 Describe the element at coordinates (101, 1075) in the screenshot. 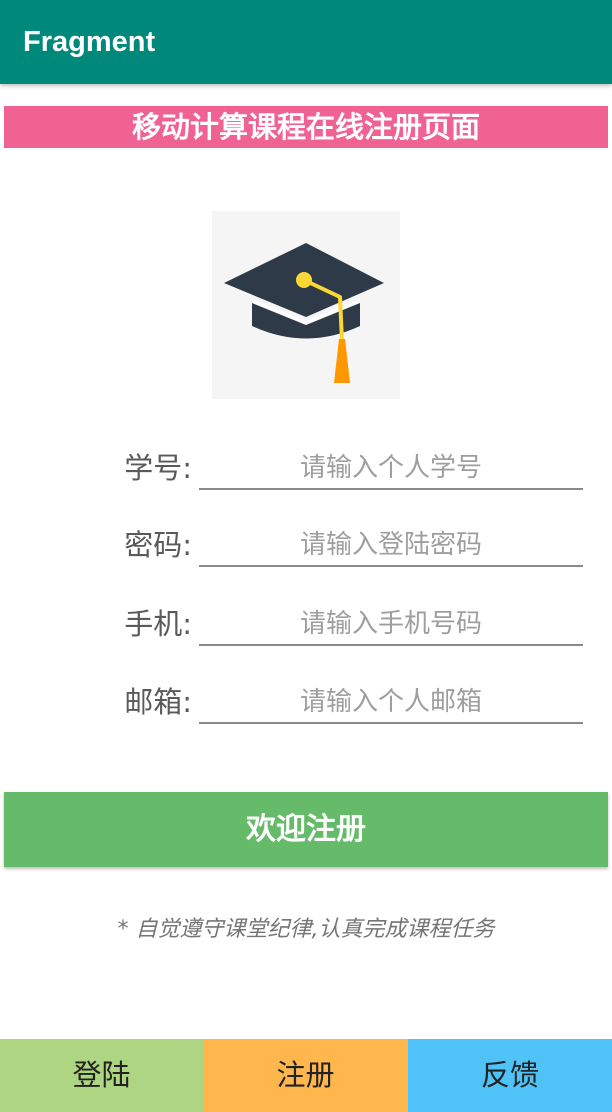

I see `nav-login-tab: 登陆` at that location.